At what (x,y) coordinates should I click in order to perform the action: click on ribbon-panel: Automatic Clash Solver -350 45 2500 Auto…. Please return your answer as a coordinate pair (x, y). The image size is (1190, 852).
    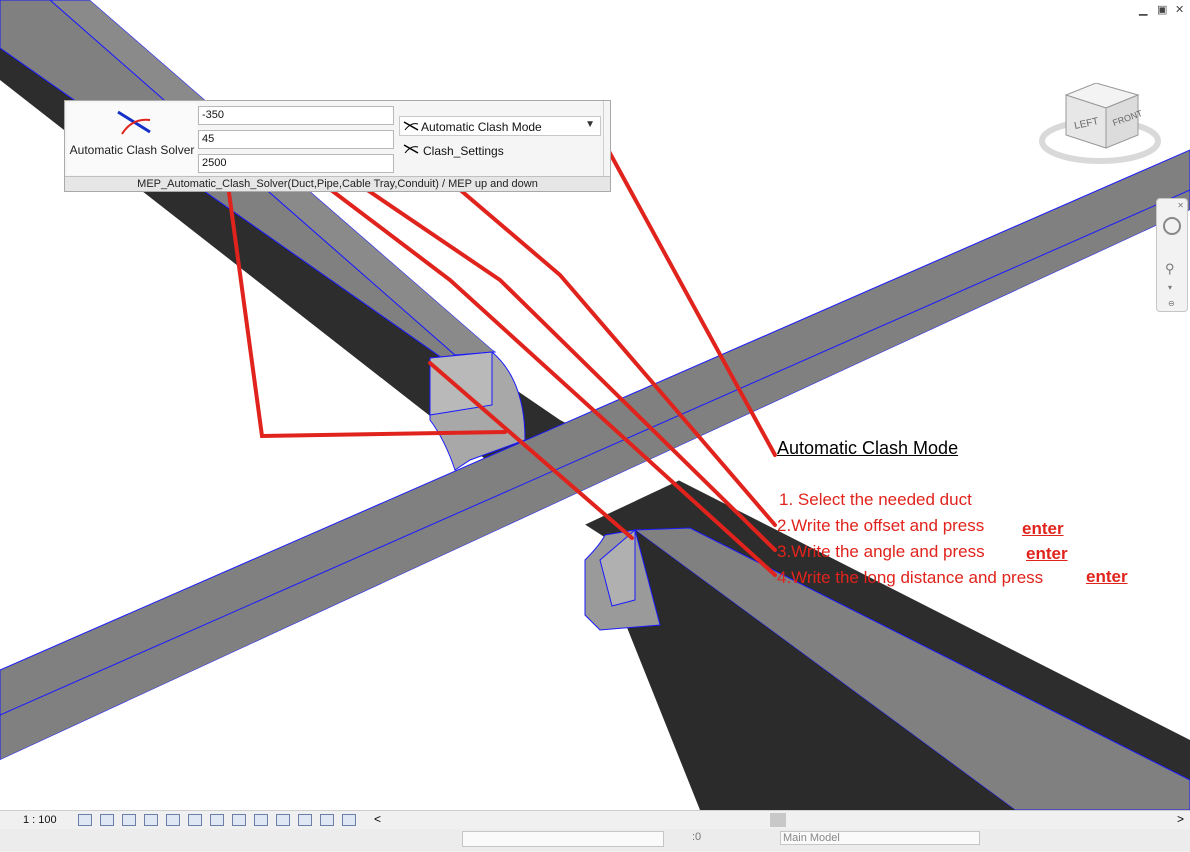
    Looking at the image, I should click on (337, 146).